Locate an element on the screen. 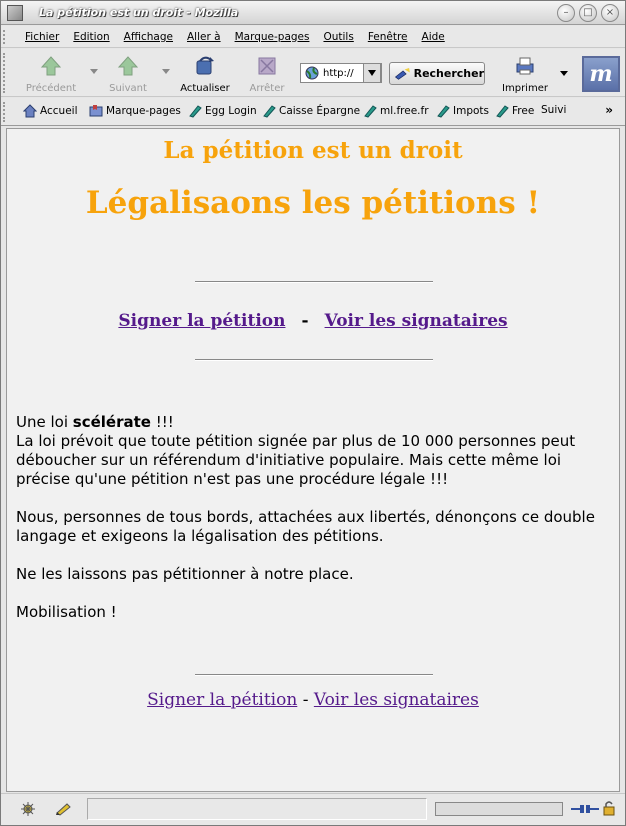  stop-button: Arrêter is located at coordinates (267, 73).